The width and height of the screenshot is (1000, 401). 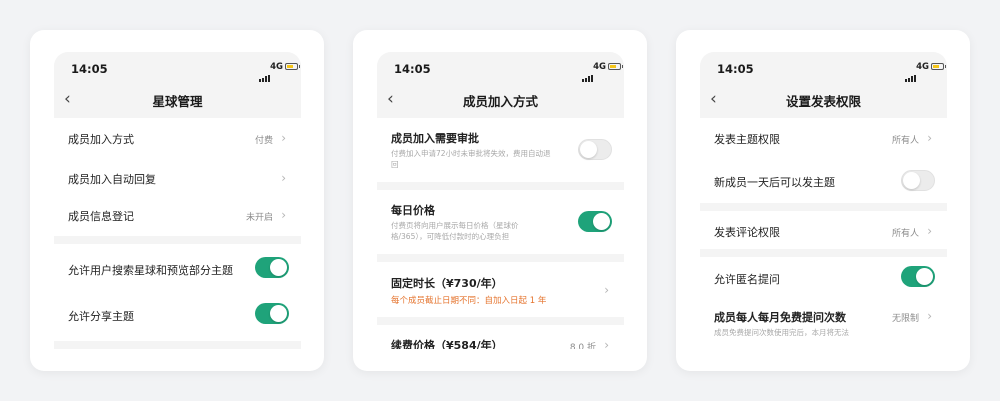 I want to click on setting-row-auto-reply: 成员加入自动回复 ›, so click(x=177, y=177).